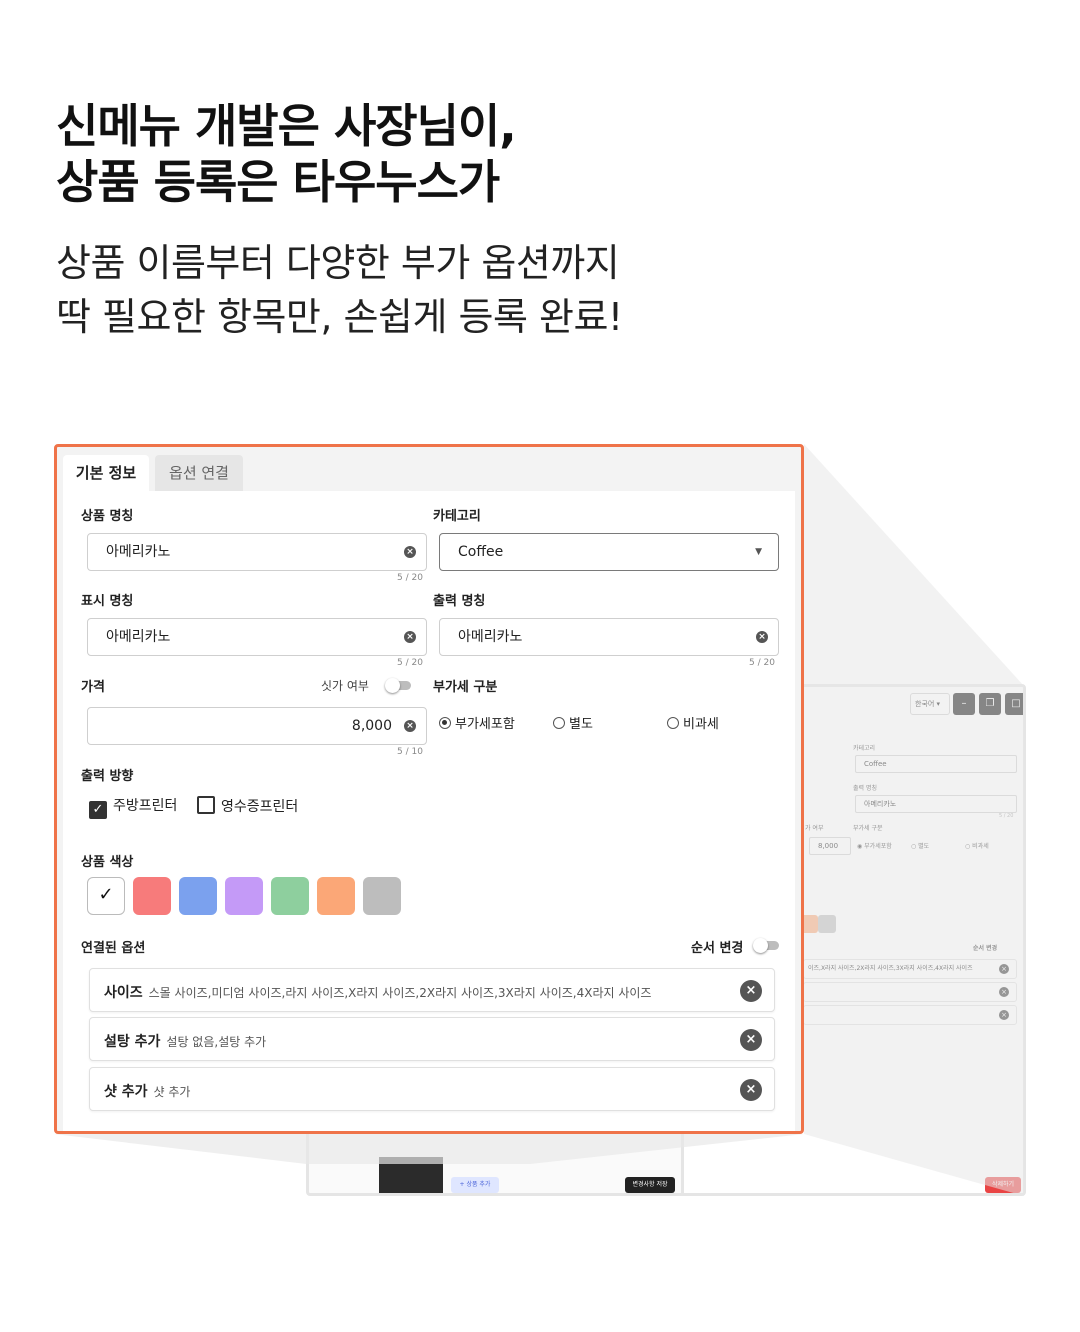  What do you see at coordinates (490, 637) in the screenshot?
I see `print-name-value: 아메리카노` at bounding box center [490, 637].